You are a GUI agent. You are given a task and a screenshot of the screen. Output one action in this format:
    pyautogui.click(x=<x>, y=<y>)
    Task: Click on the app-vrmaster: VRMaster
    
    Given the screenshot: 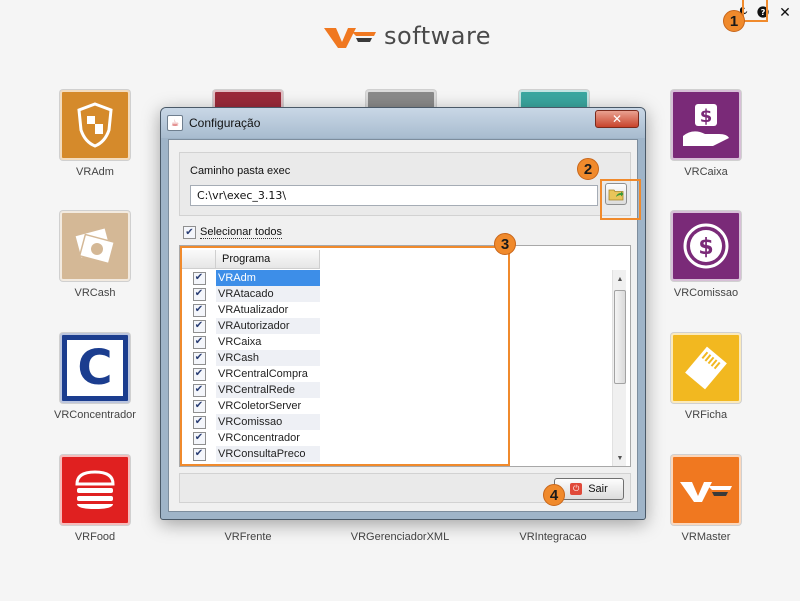 What is the action you would take?
    pyautogui.click(x=706, y=499)
    